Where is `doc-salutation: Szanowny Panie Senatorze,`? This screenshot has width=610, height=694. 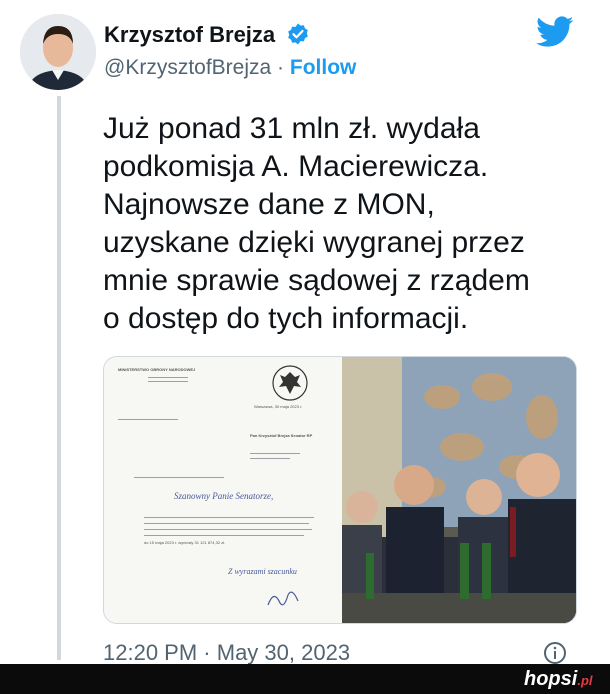
doc-salutation: Szanowny Panie Senatorze, is located at coordinates (224, 496).